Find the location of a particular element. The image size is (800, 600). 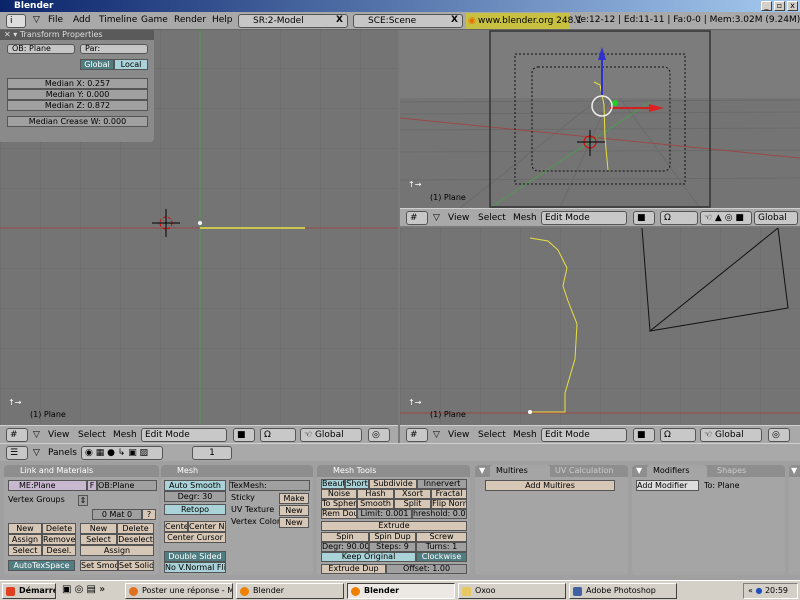

fractal-button: Fractal is located at coordinates (449, 494).